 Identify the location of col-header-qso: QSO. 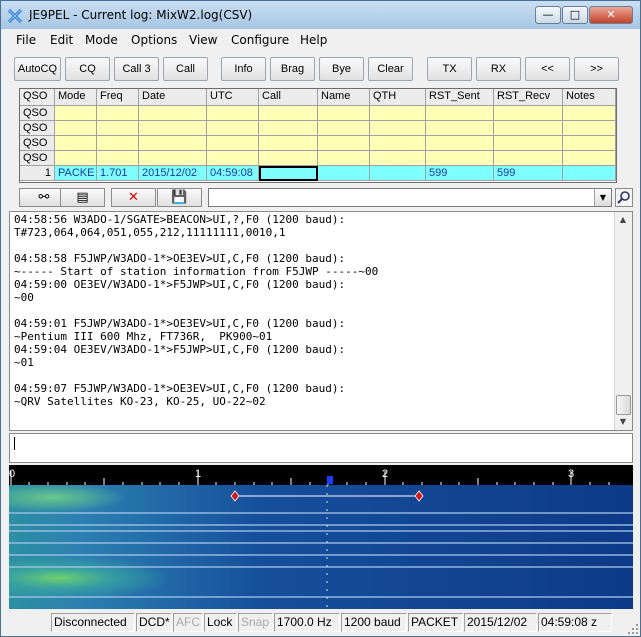
(37, 97).